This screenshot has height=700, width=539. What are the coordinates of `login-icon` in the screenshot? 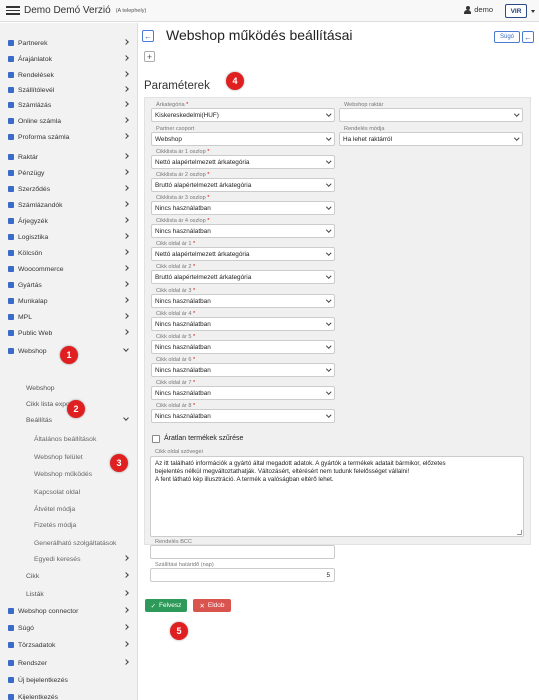 It's located at (11, 680).